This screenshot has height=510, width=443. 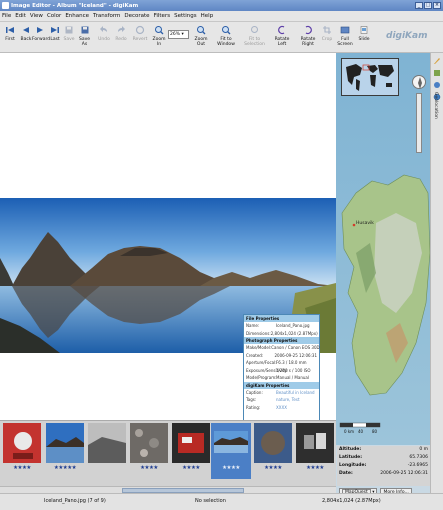 I want to click on thumbnail-bar: ★★★★ ★★★★★ ★★★★ ★★★★ ★★★★ ★★★★ ★★★★, so click(x=168, y=453).